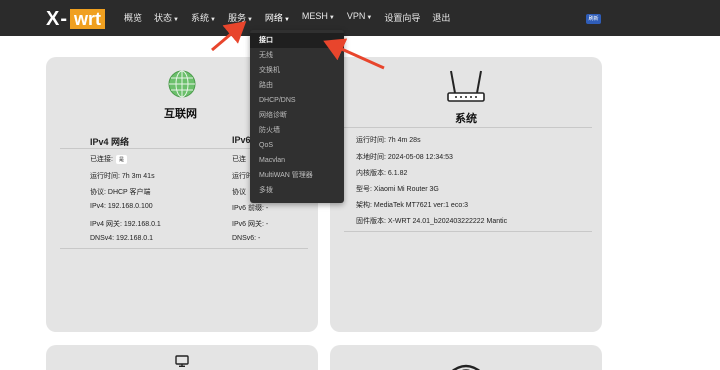  Describe the element at coordinates (466, 357) in the screenshot. I see `wireless-card` at that location.